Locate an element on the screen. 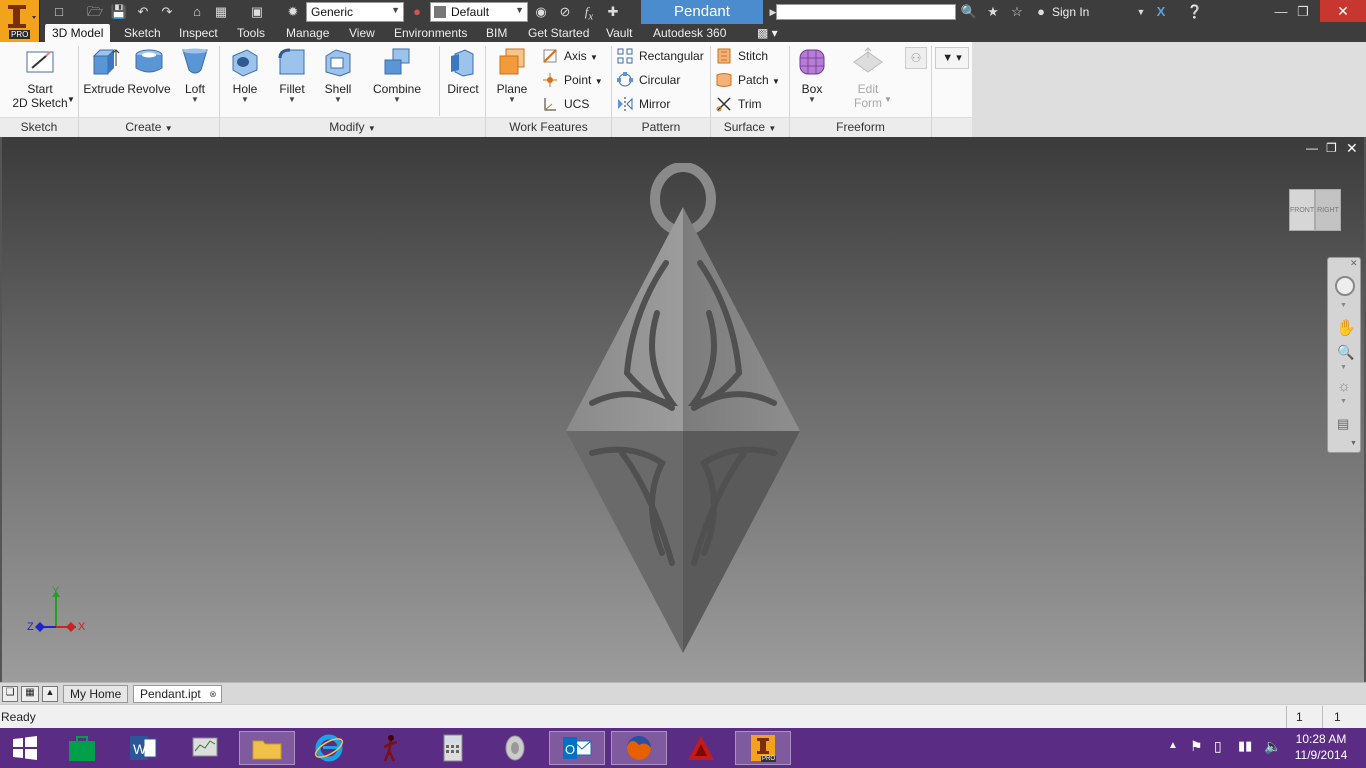 The width and height of the screenshot is (1366, 768). viewcube: FRONT RIGHT is located at coordinates (1315, 210).